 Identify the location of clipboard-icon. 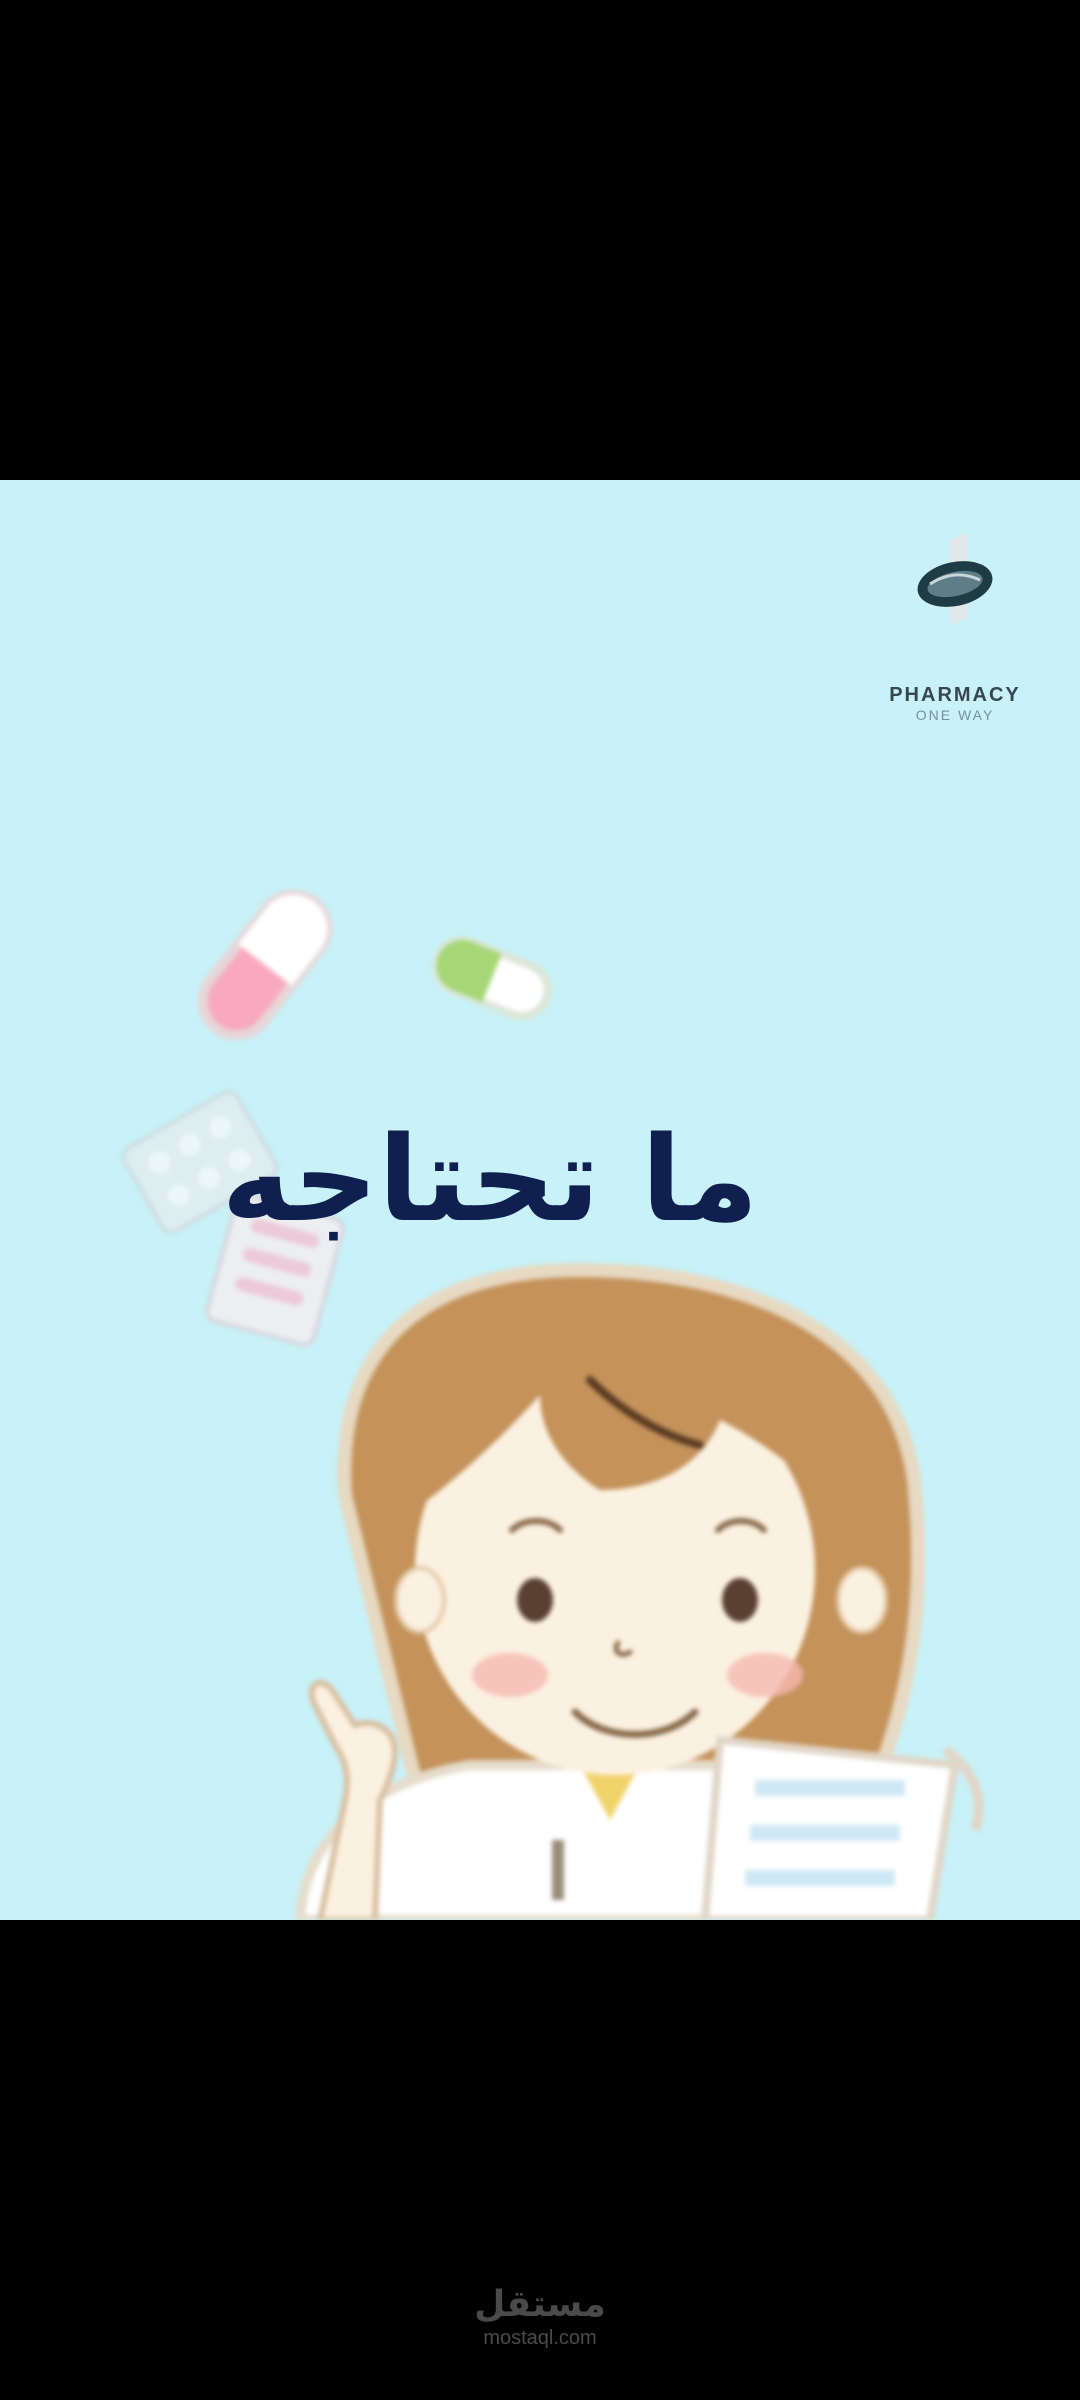
(842, 1827).